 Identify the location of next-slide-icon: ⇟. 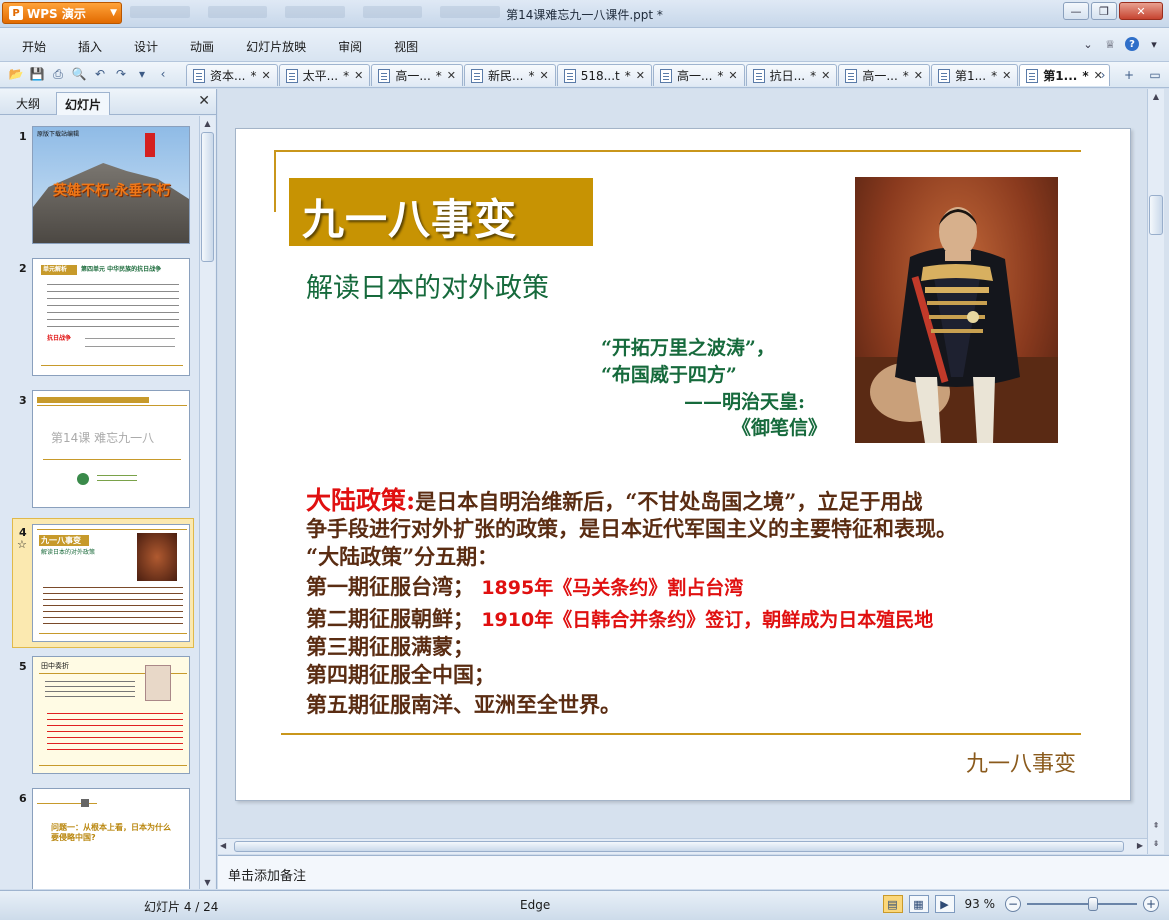
(1156, 843).